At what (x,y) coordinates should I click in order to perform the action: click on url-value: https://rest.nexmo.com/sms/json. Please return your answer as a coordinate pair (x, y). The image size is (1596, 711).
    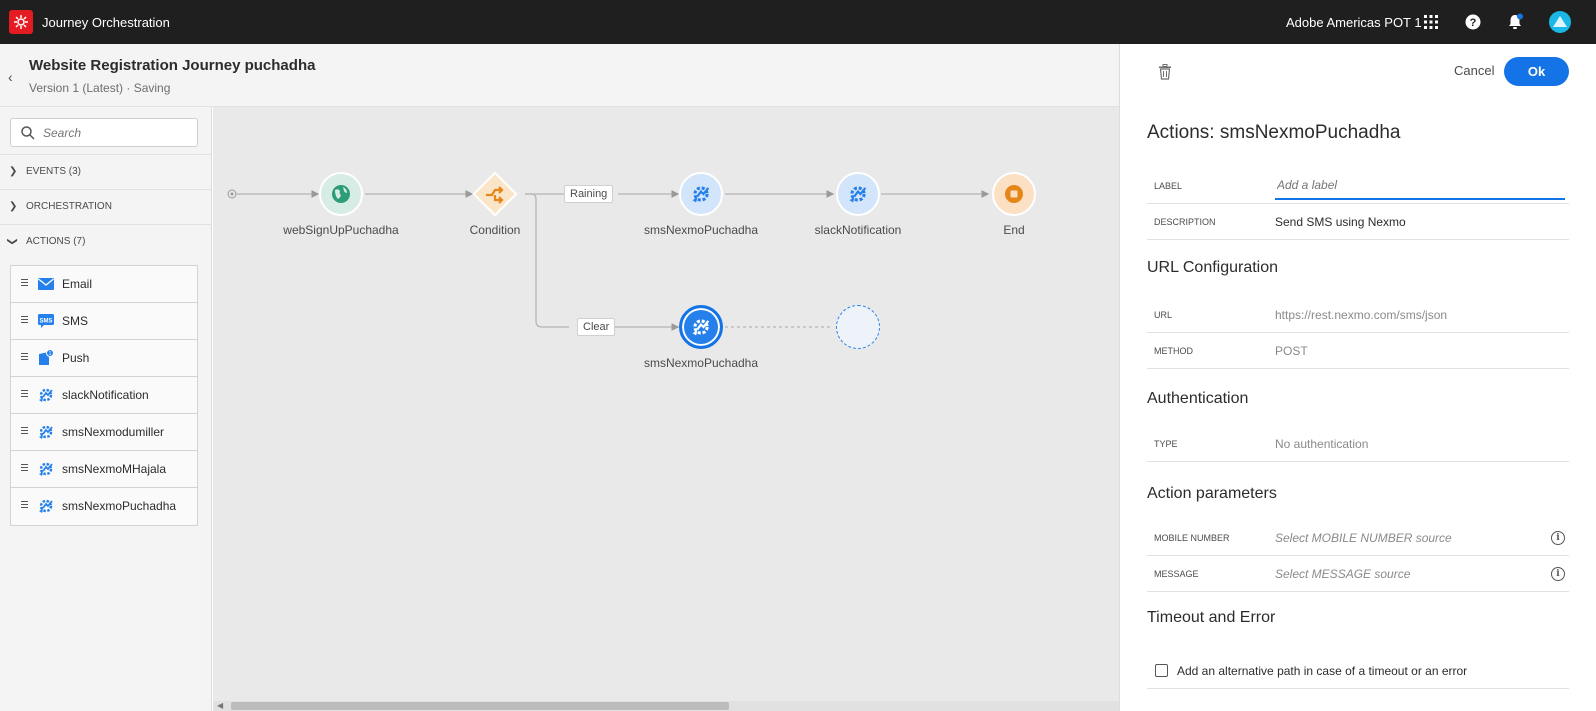
    Looking at the image, I should click on (1361, 315).